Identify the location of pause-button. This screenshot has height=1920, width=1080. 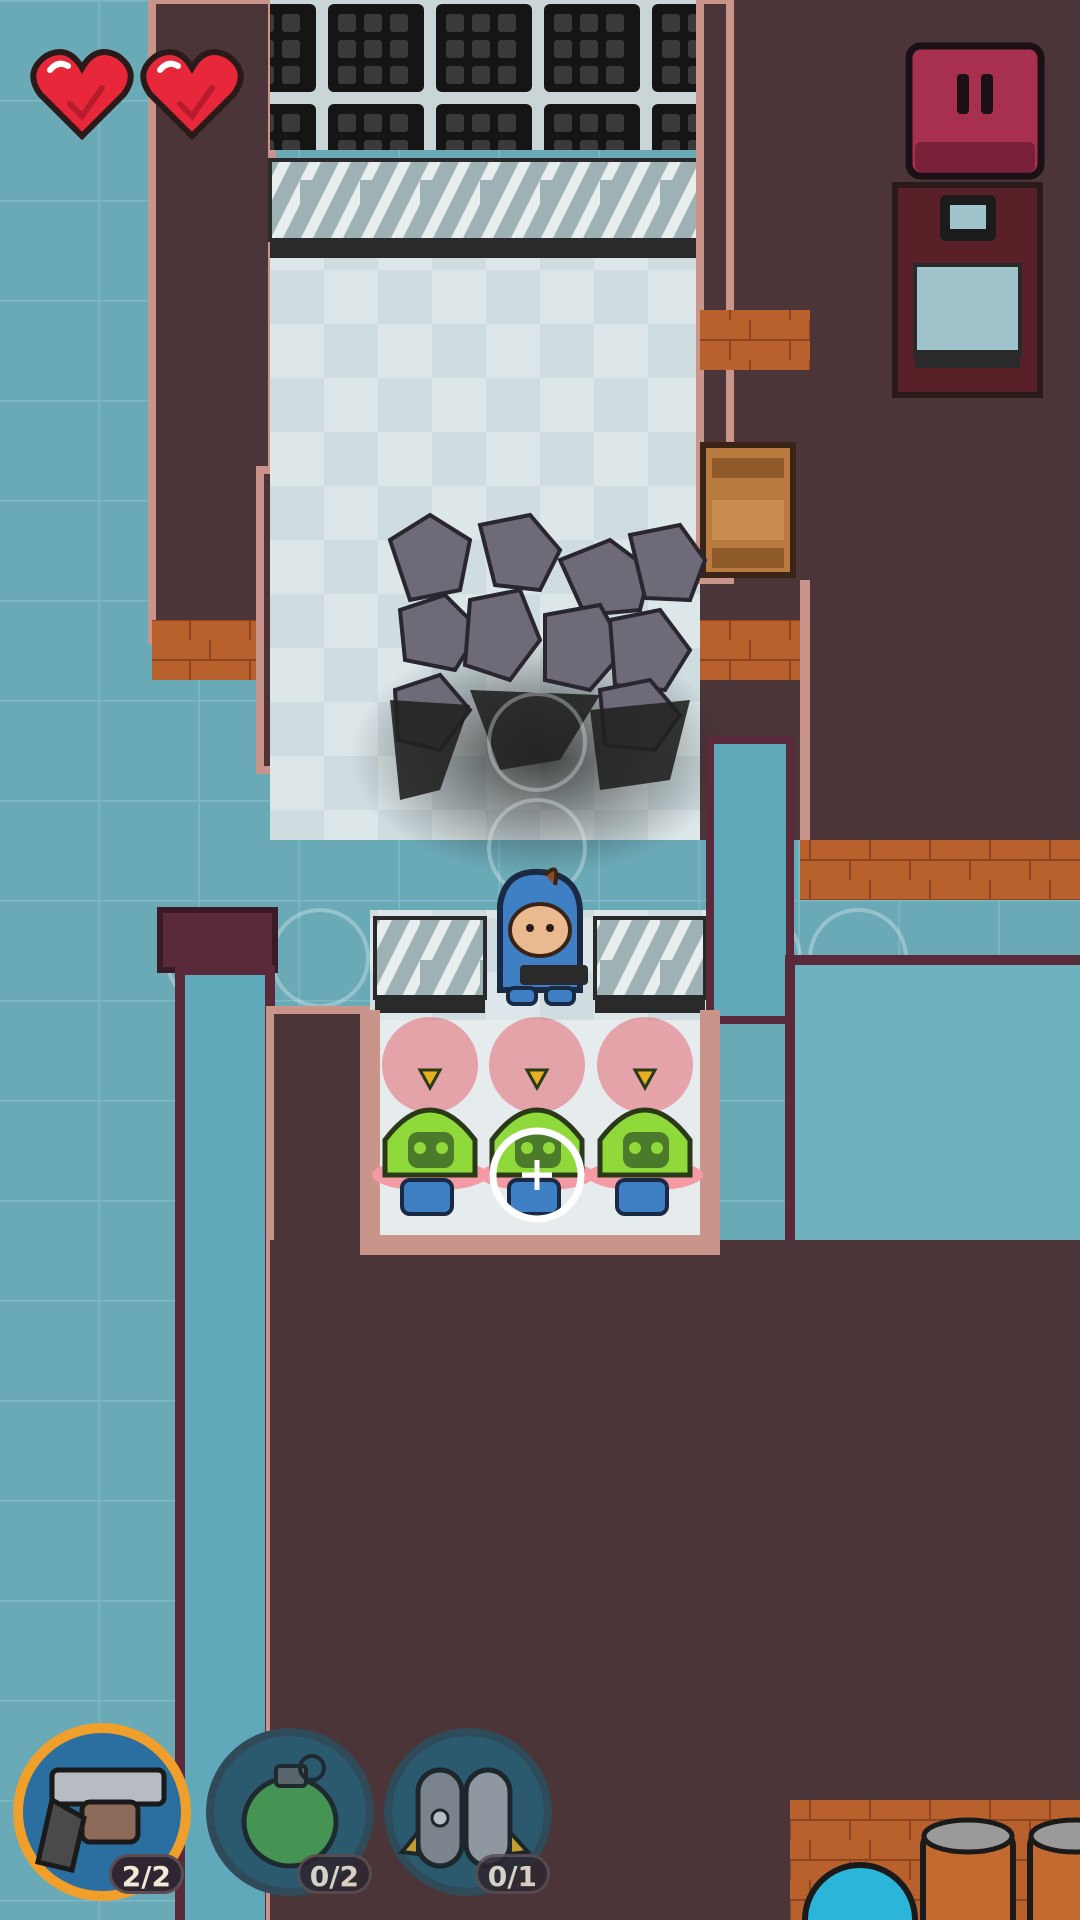
(975, 113).